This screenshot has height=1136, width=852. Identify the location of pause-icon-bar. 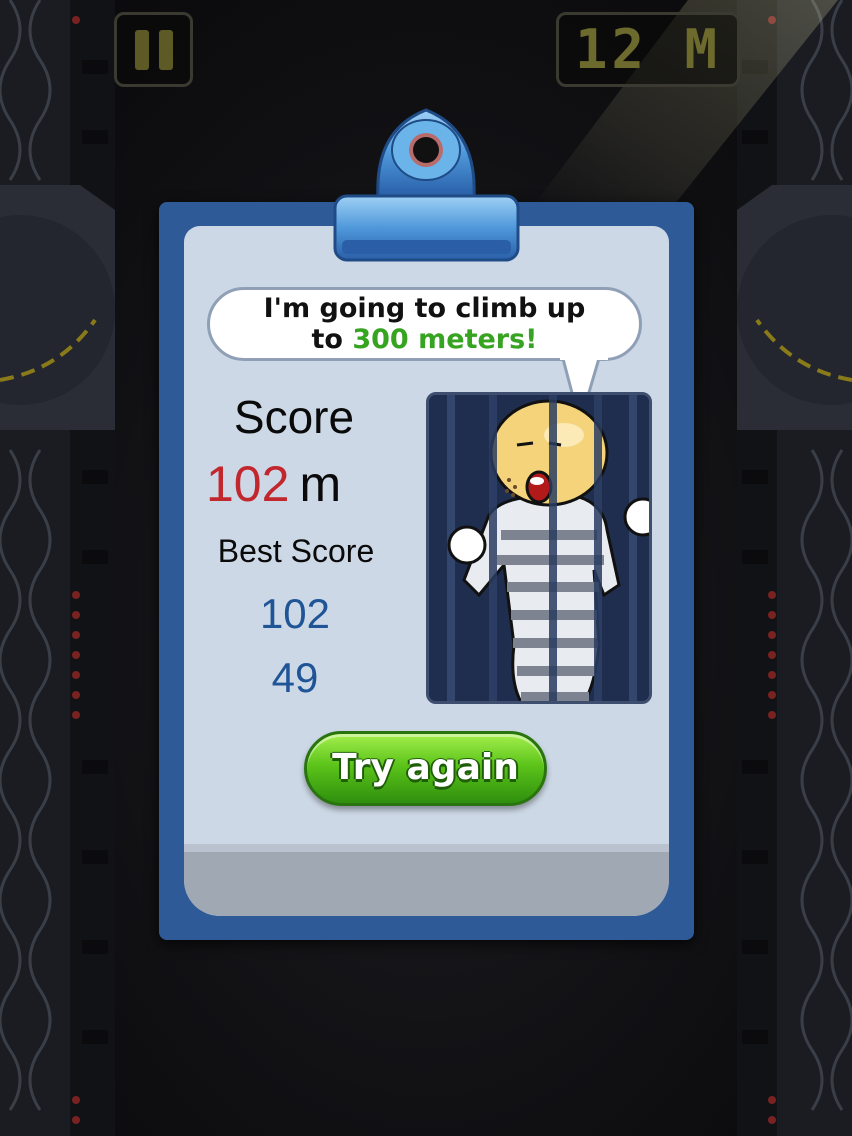
(165, 49).